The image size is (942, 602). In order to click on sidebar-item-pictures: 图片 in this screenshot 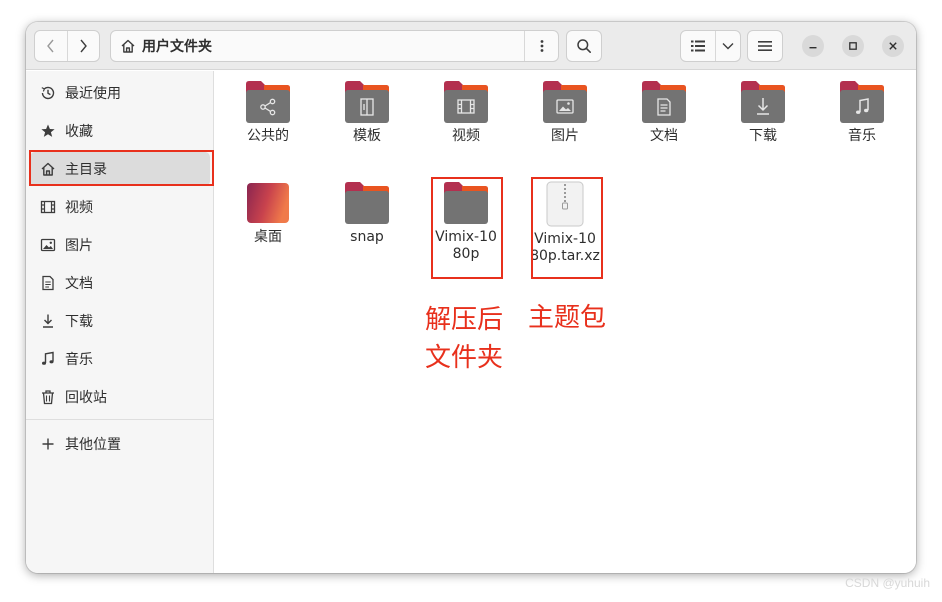, I will do `click(120, 245)`.